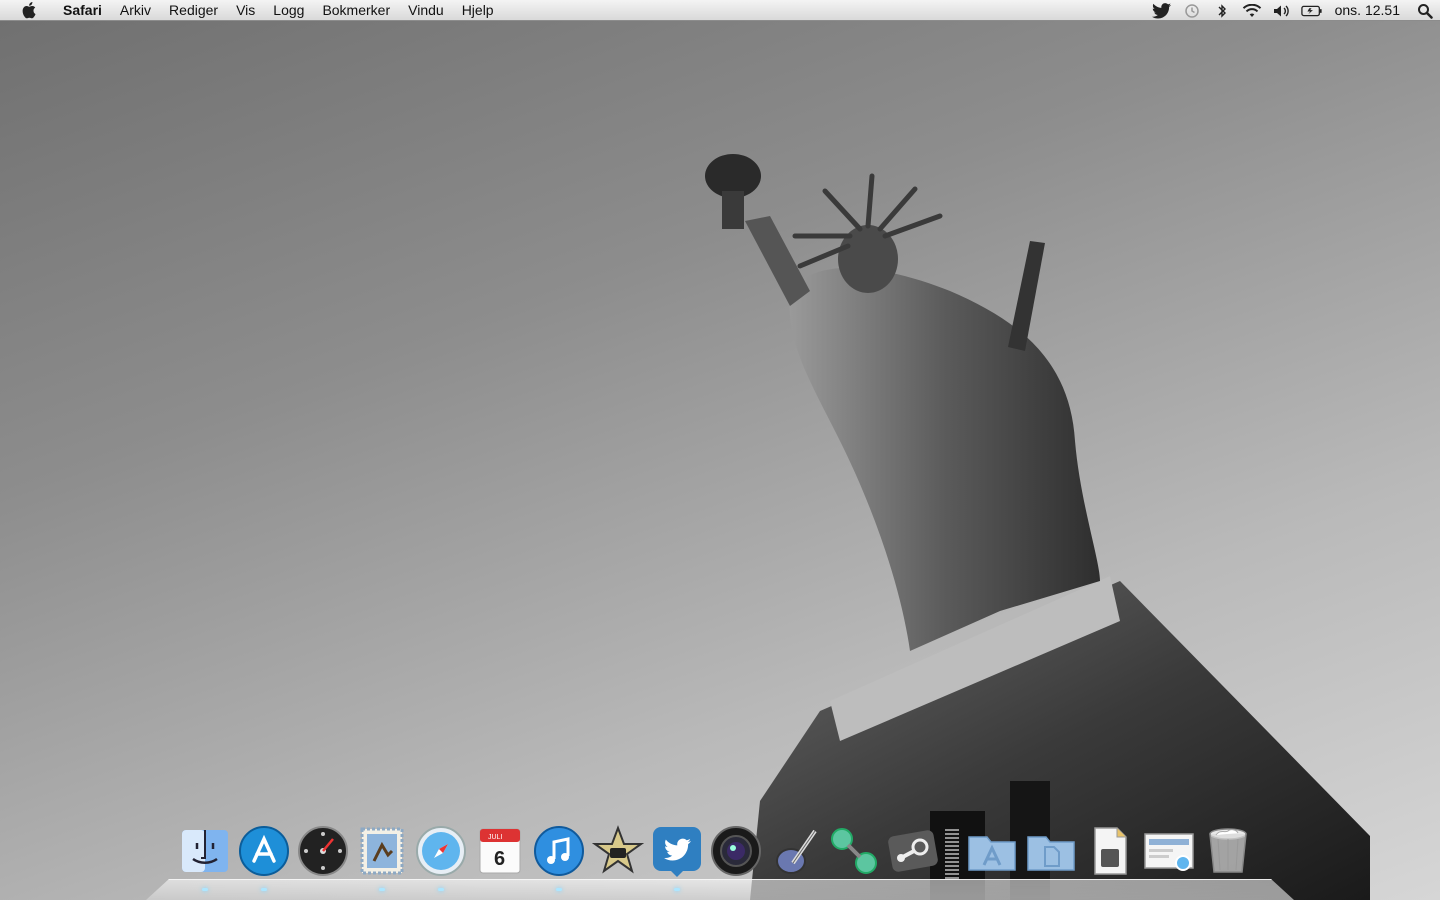  What do you see at coordinates (1051, 853) in the screenshot?
I see `documents-folder-icon` at bounding box center [1051, 853].